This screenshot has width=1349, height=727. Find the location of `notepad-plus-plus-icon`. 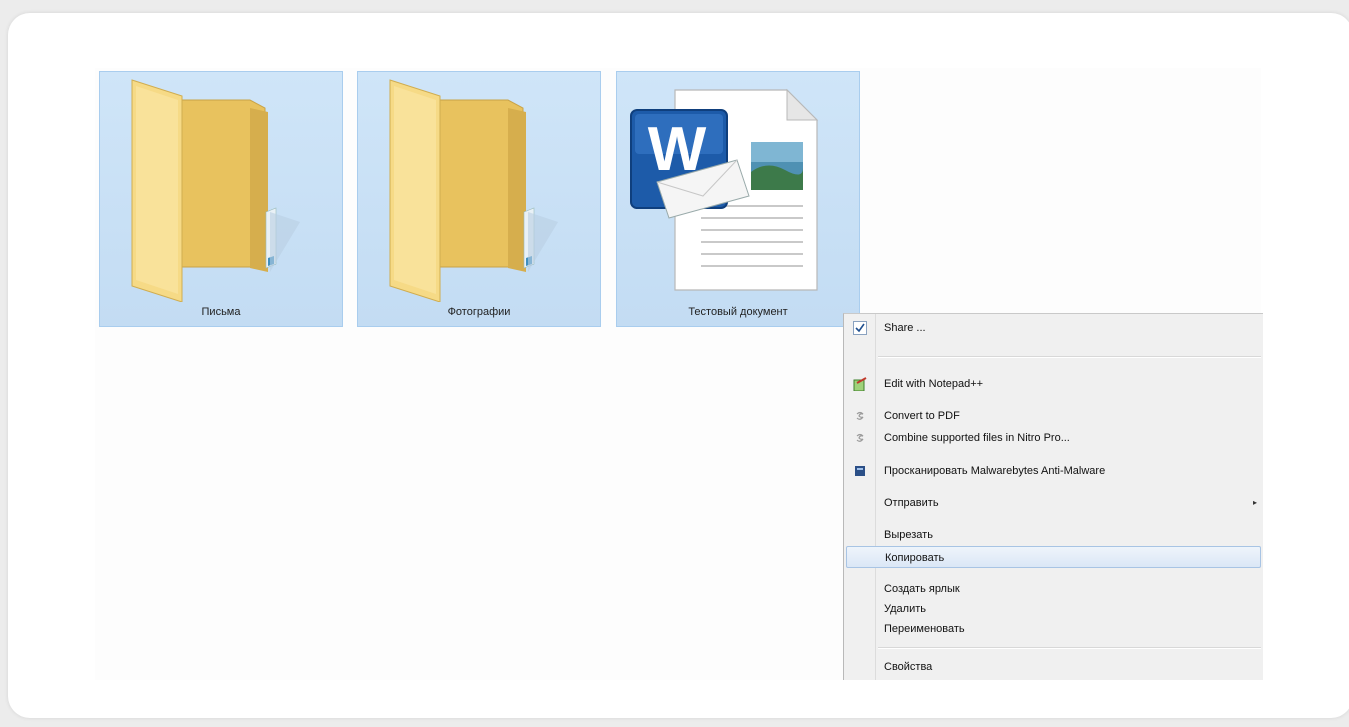

notepad-plus-plus-icon is located at coordinates (860, 384).